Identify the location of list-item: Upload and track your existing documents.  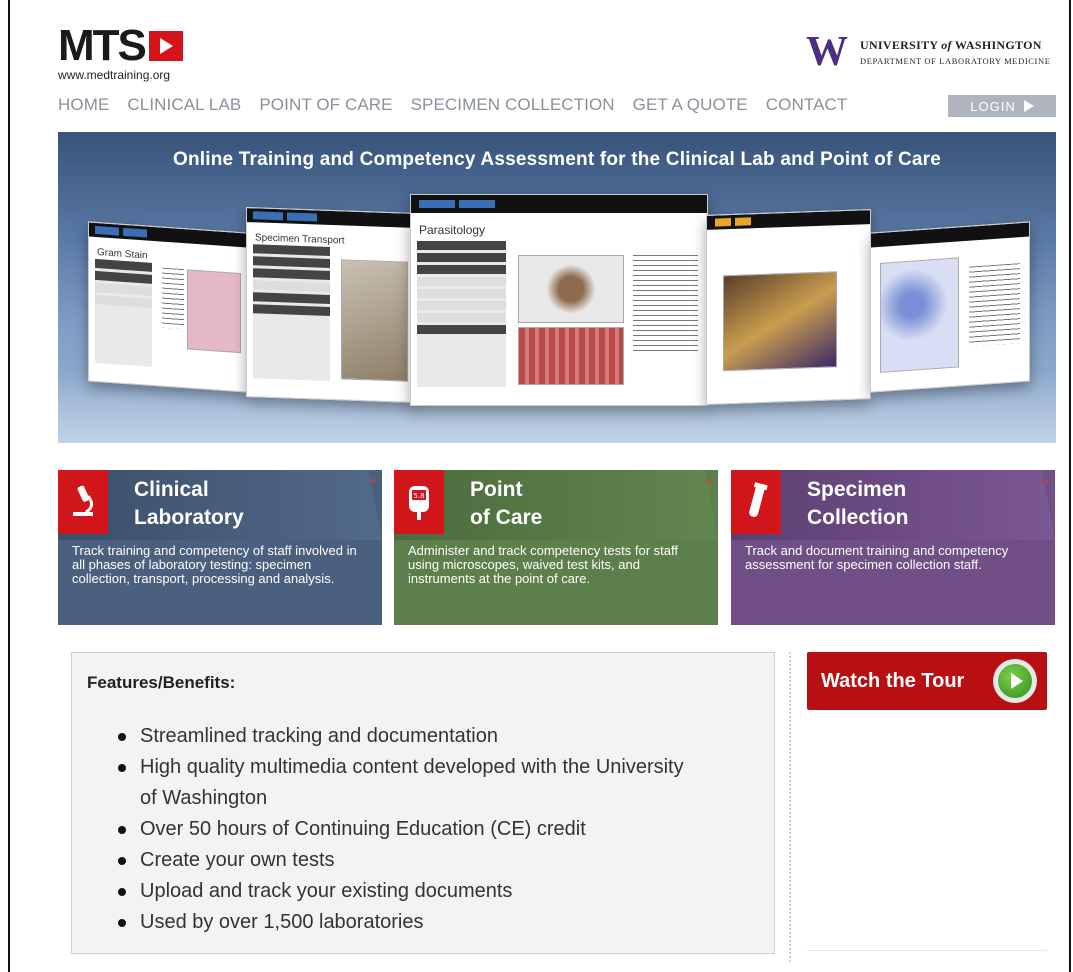
(408, 891).